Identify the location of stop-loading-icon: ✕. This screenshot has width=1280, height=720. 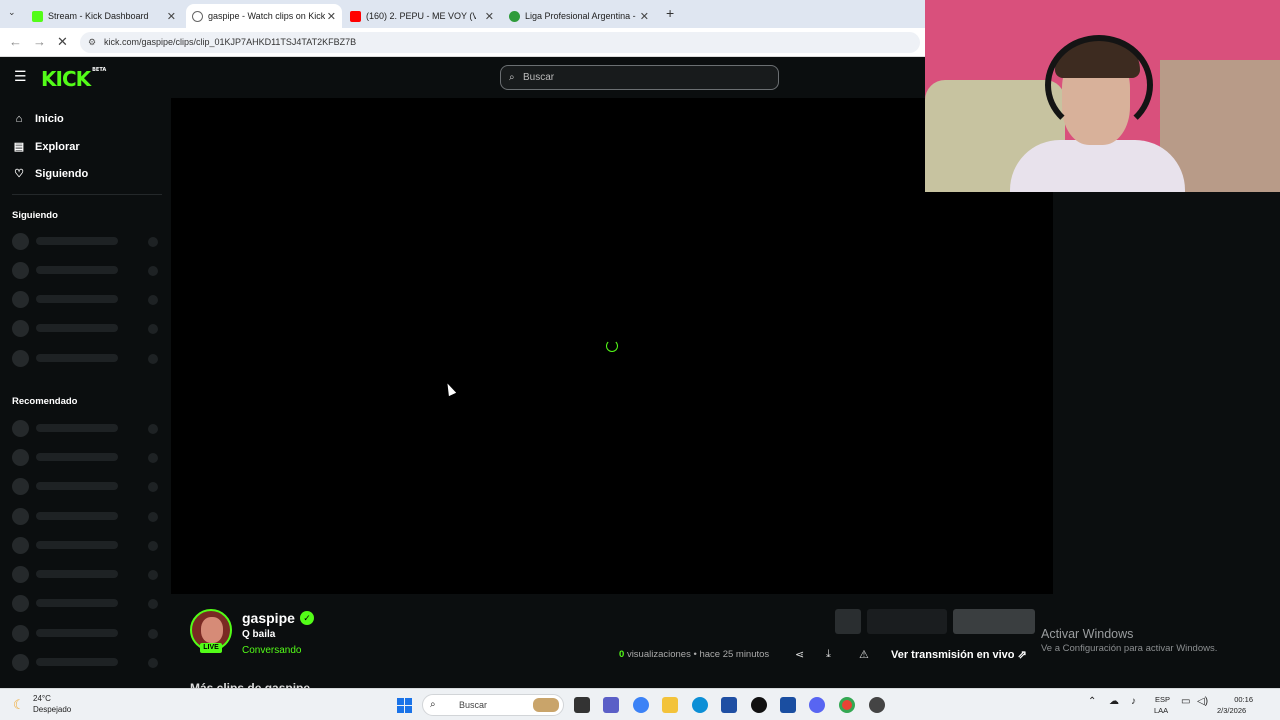
(62, 42).